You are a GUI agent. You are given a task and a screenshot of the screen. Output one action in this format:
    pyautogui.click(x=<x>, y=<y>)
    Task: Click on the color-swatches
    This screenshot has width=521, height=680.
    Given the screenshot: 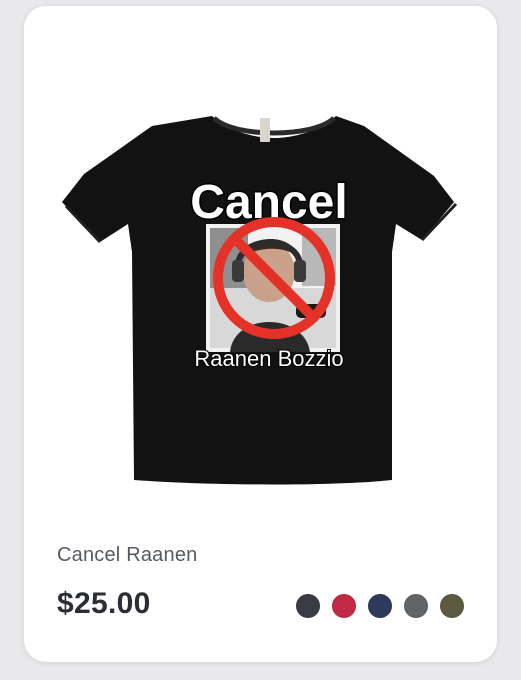 What is the action you would take?
    pyautogui.click(x=380, y=606)
    